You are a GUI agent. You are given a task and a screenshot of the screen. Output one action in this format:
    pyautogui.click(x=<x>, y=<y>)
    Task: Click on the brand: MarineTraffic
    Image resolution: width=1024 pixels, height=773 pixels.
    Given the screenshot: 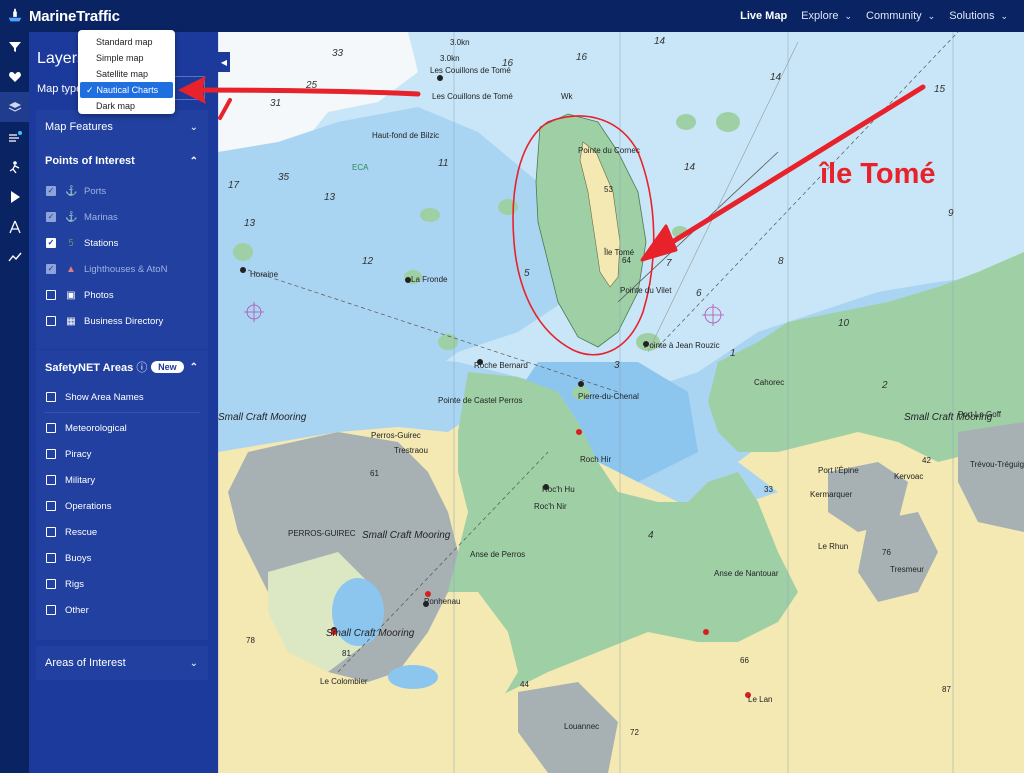 What is the action you would take?
    pyautogui.click(x=63, y=16)
    